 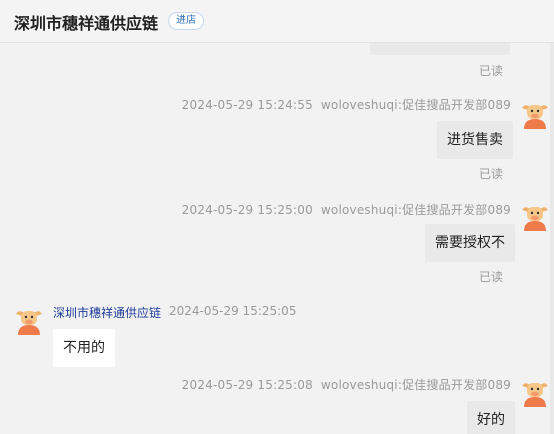 What do you see at coordinates (247, 105) in the screenshot?
I see `message-time: 2024-05-29 15:24:55` at bounding box center [247, 105].